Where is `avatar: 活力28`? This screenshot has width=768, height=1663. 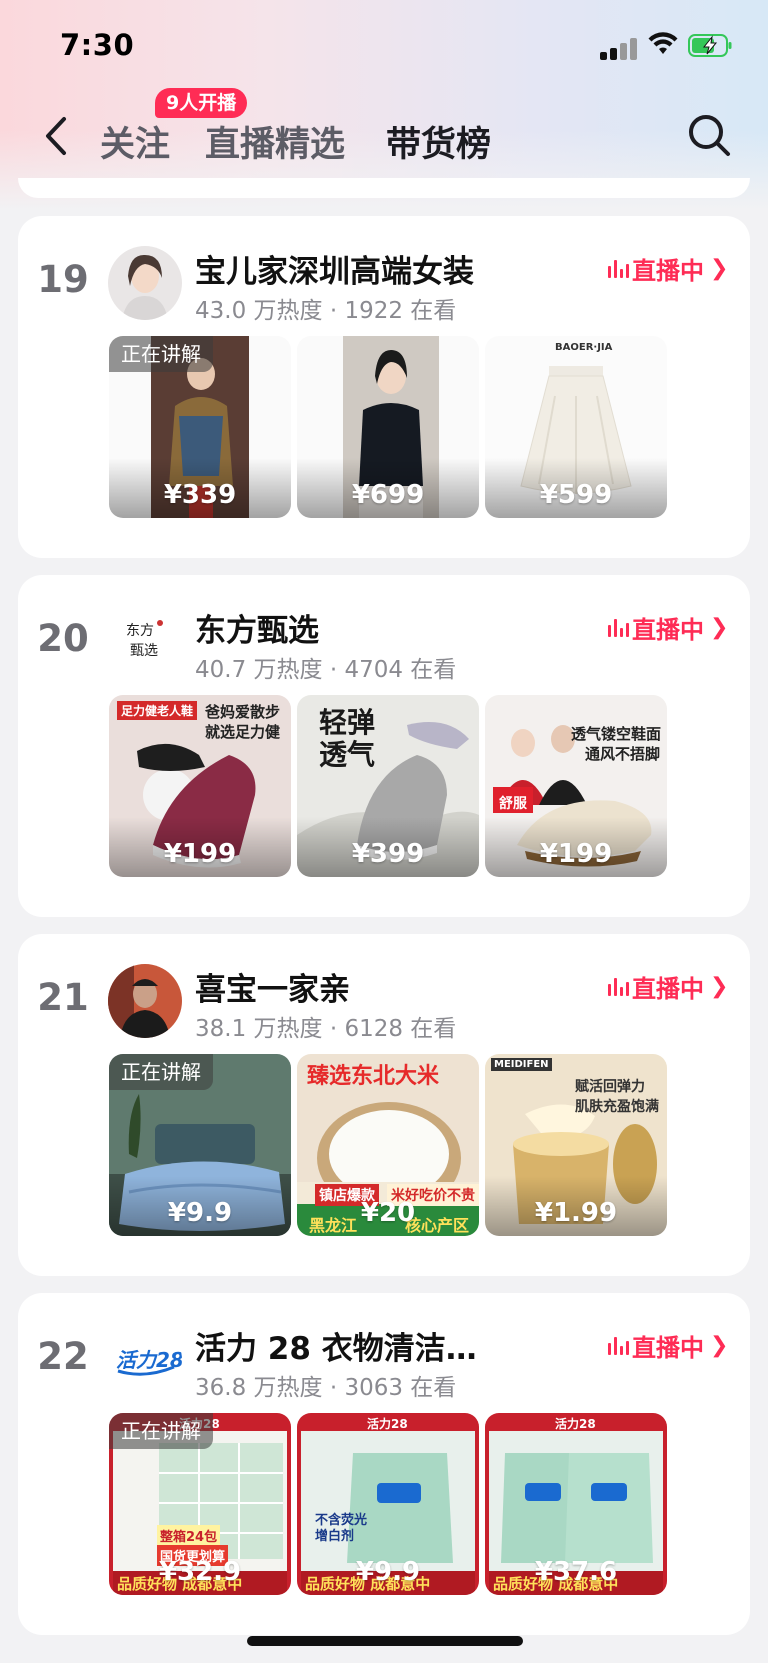 avatar: 活力28 is located at coordinates (145, 1360).